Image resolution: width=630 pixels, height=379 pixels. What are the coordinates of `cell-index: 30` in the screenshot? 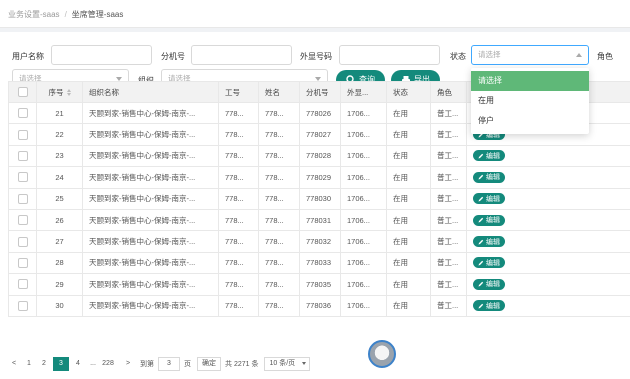 It's located at (59, 305).